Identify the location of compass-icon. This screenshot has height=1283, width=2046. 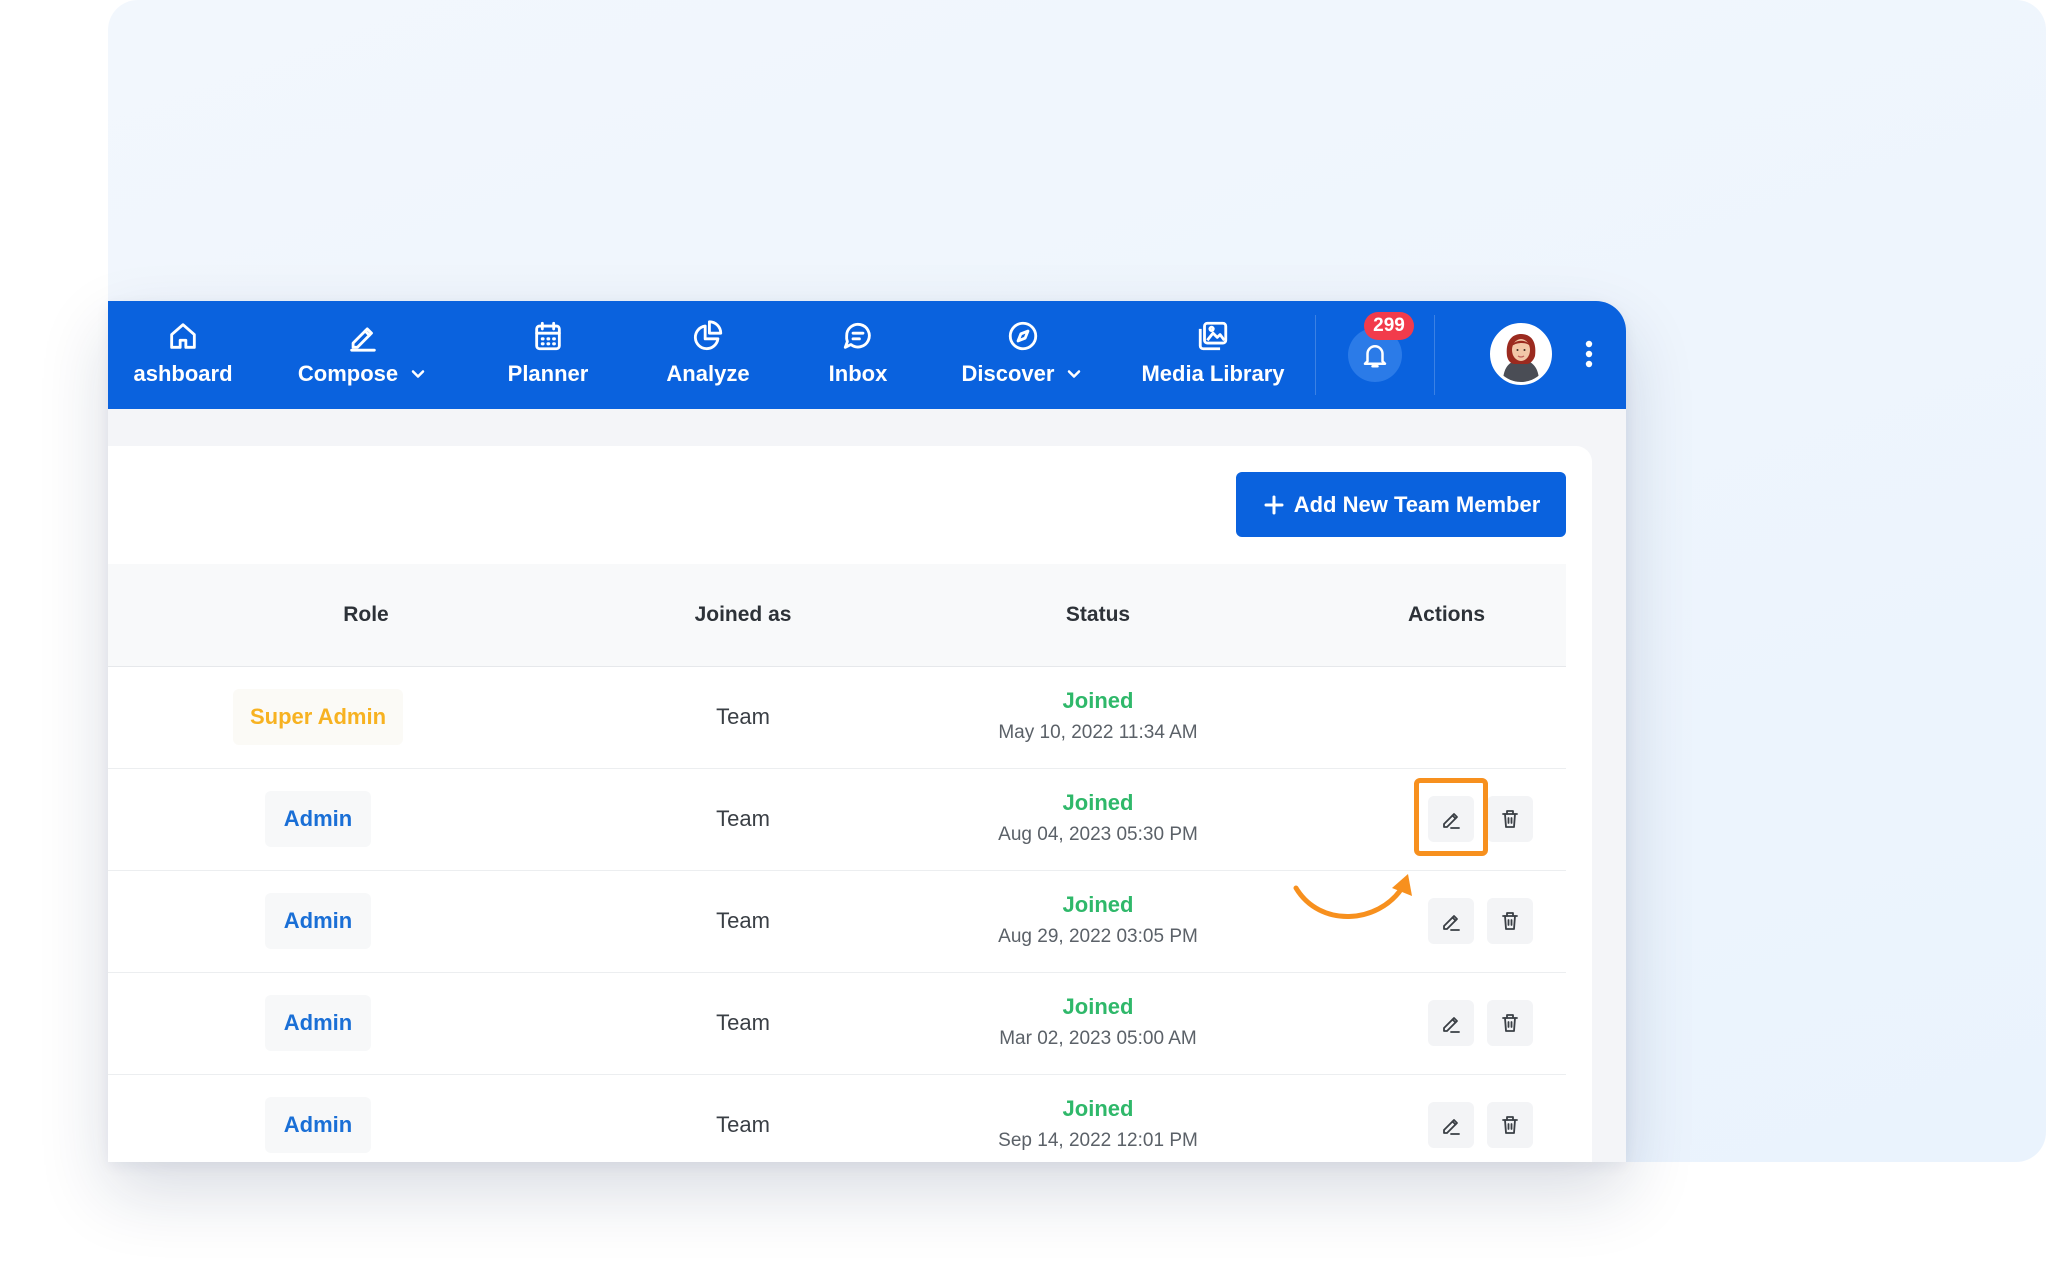
(1023, 336).